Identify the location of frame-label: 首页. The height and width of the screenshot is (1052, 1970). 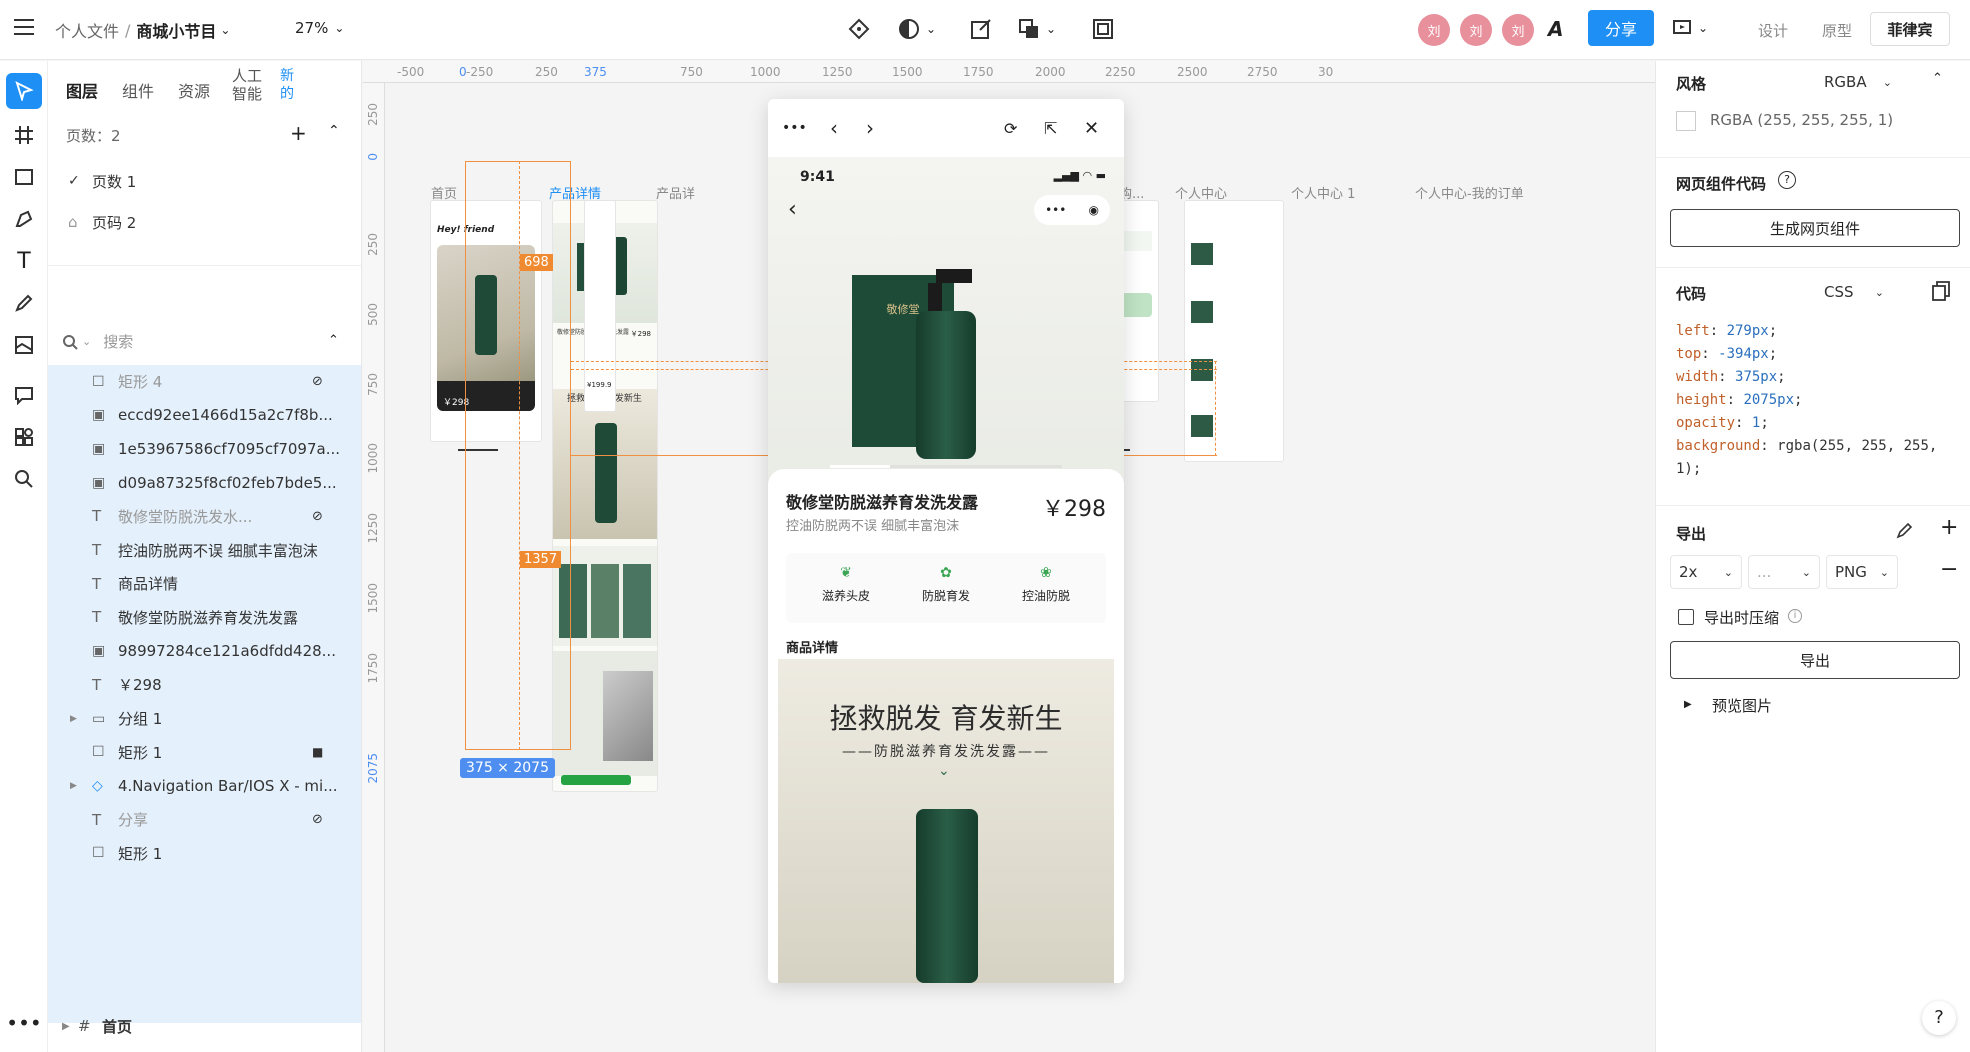
(444, 192).